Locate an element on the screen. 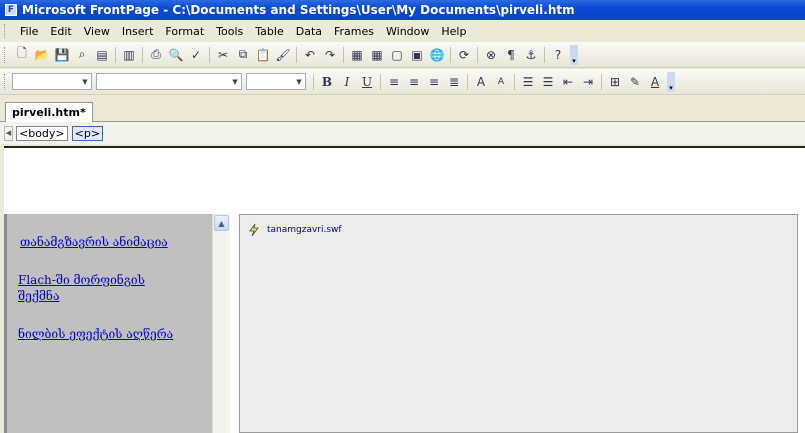 Image resolution: width=805 pixels, height=433 pixels. menubar-grip is located at coordinates (6, 31).